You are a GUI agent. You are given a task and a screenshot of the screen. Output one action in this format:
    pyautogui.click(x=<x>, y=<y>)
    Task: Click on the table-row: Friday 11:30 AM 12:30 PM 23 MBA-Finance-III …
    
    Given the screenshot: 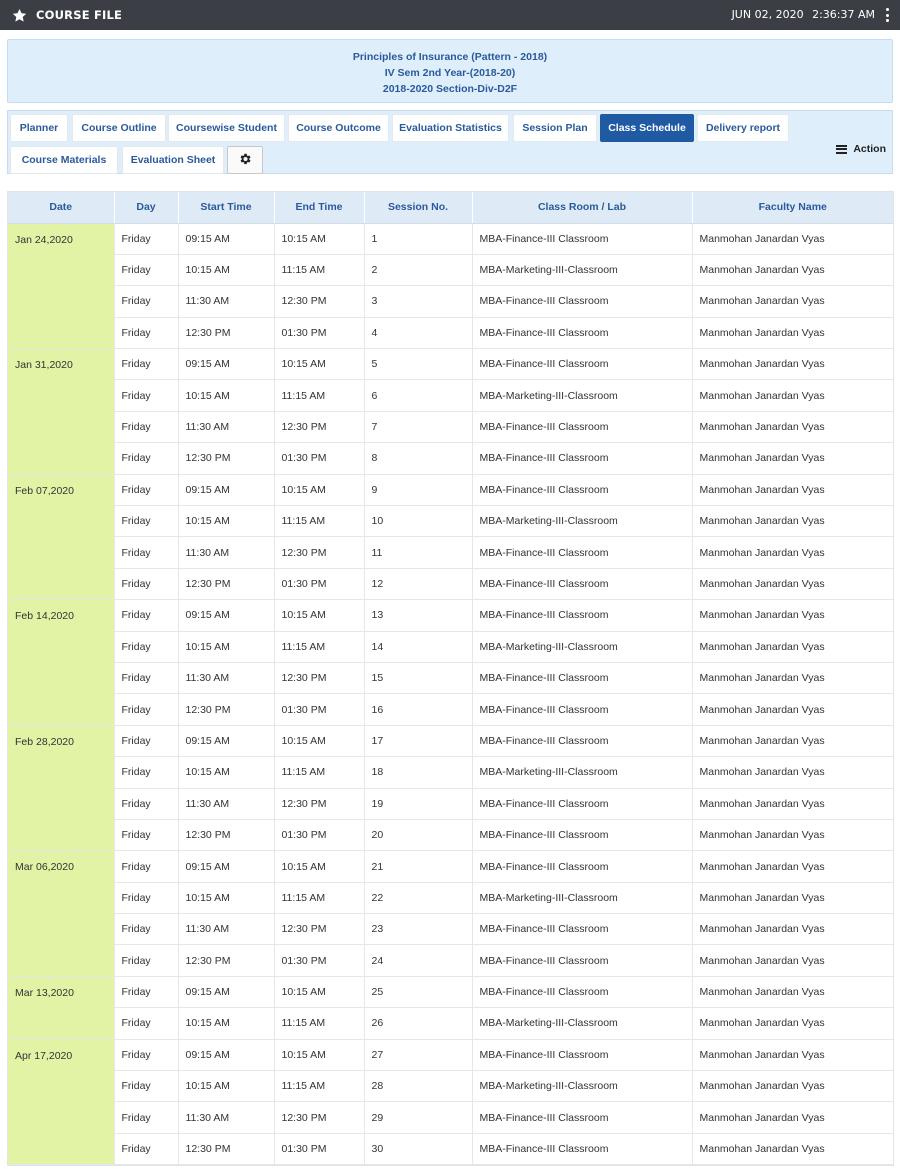 What is the action you would take?
    pyautogui.click(x=450, y=929)
    